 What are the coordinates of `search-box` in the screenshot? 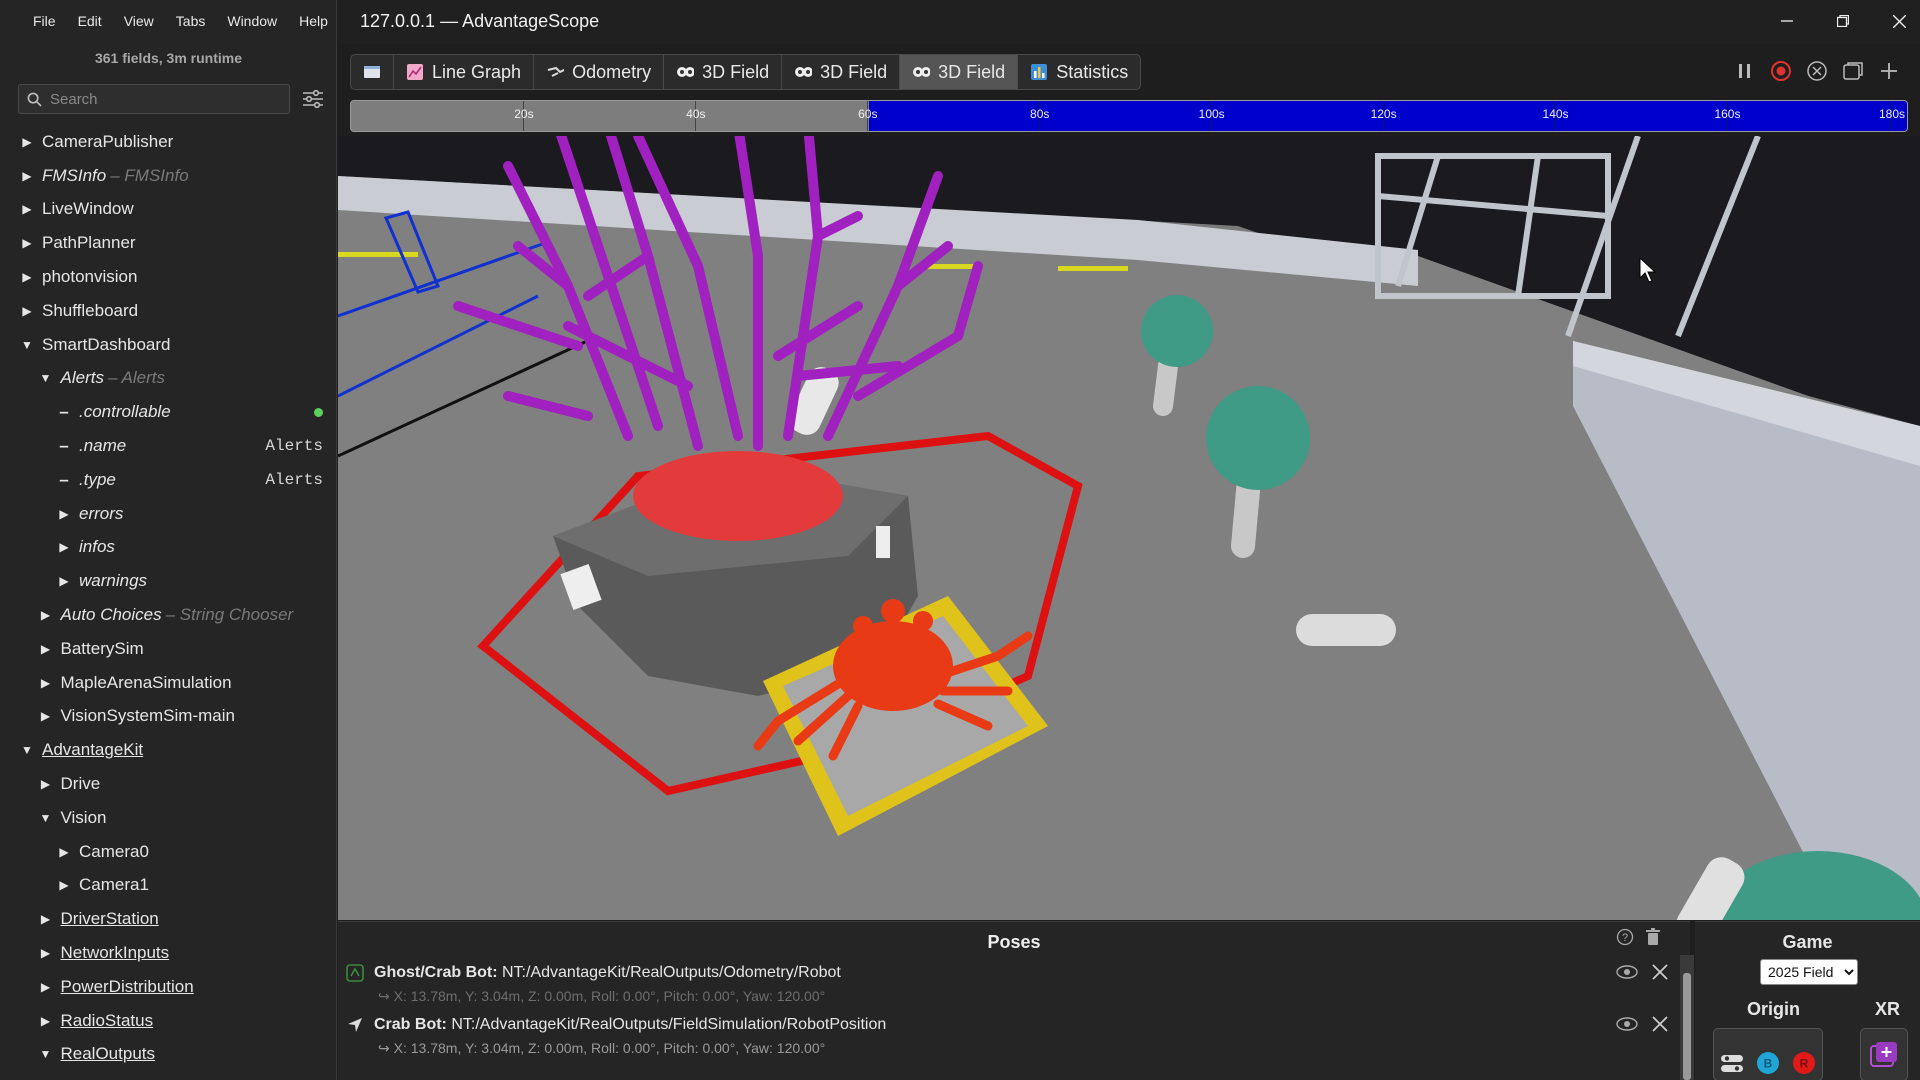 It's located at (154, 99).